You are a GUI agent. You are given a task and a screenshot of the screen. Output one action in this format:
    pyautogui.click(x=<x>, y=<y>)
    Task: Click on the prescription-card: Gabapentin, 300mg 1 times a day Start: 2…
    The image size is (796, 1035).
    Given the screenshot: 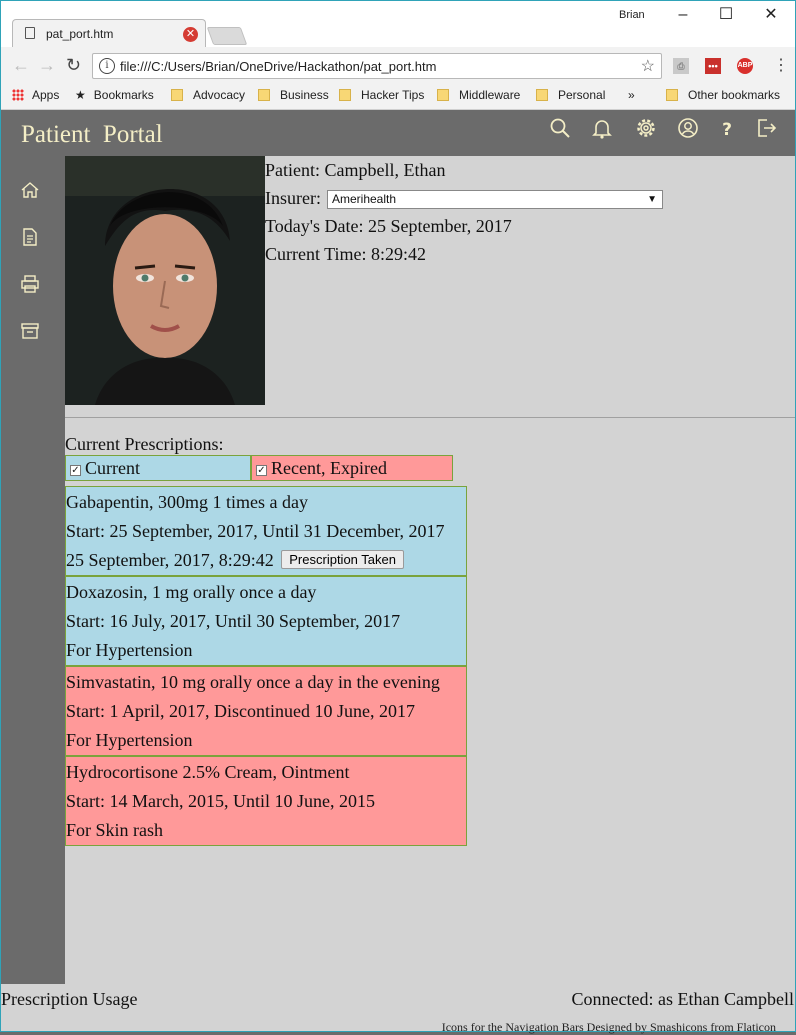 What is the action you would take?
    pyautogui.click(x=266, y=531)
    